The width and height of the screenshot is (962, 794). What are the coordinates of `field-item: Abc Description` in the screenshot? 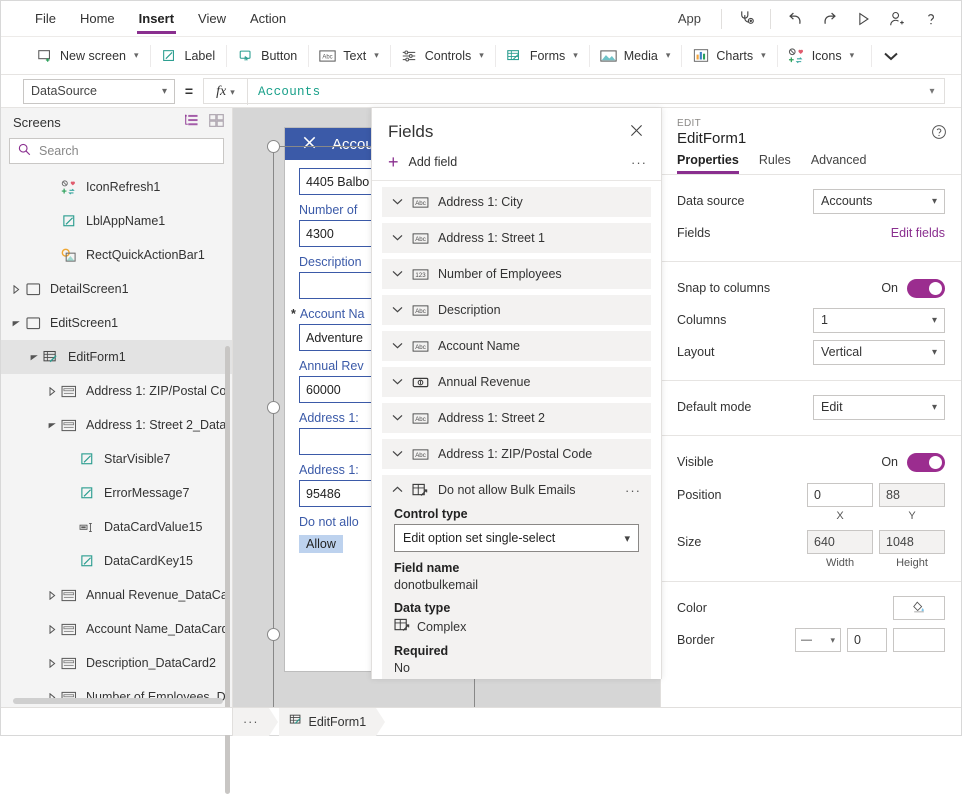 It's located at (516, 310).